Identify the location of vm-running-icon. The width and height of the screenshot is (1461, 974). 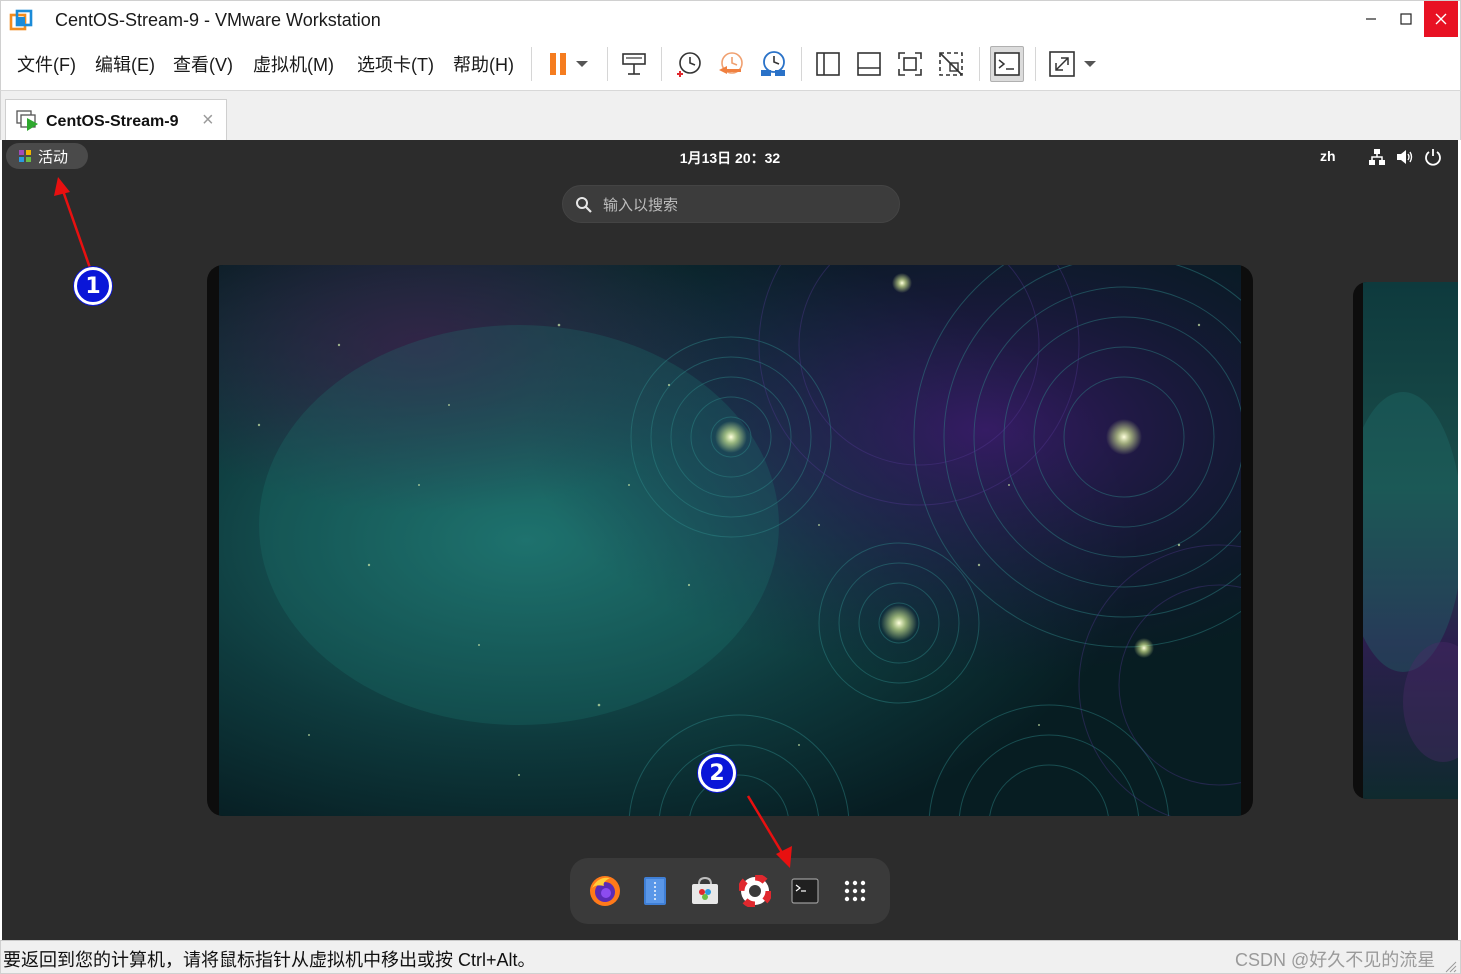
(27, 120).